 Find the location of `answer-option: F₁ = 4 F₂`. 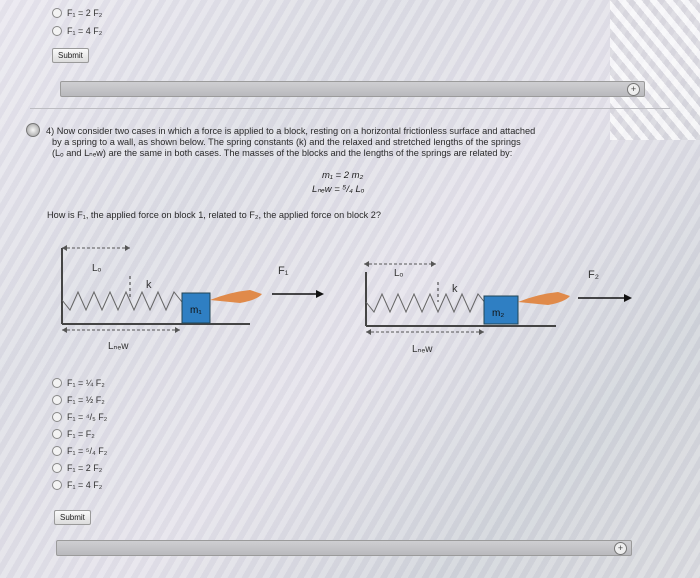

answer-option: F₁ = 4 F₂ is located at coordinates (77, 485).